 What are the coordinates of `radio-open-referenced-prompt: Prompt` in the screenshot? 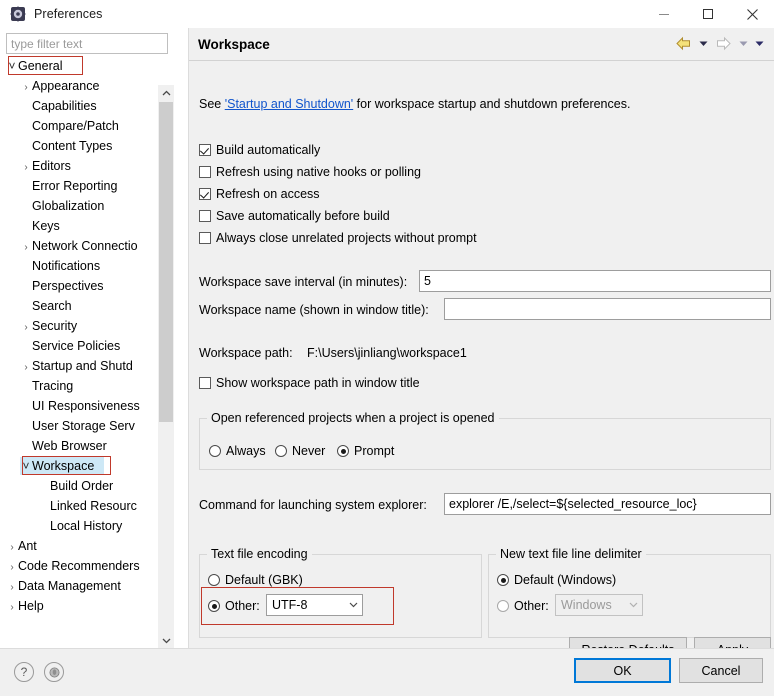 It's located at (365, 451).